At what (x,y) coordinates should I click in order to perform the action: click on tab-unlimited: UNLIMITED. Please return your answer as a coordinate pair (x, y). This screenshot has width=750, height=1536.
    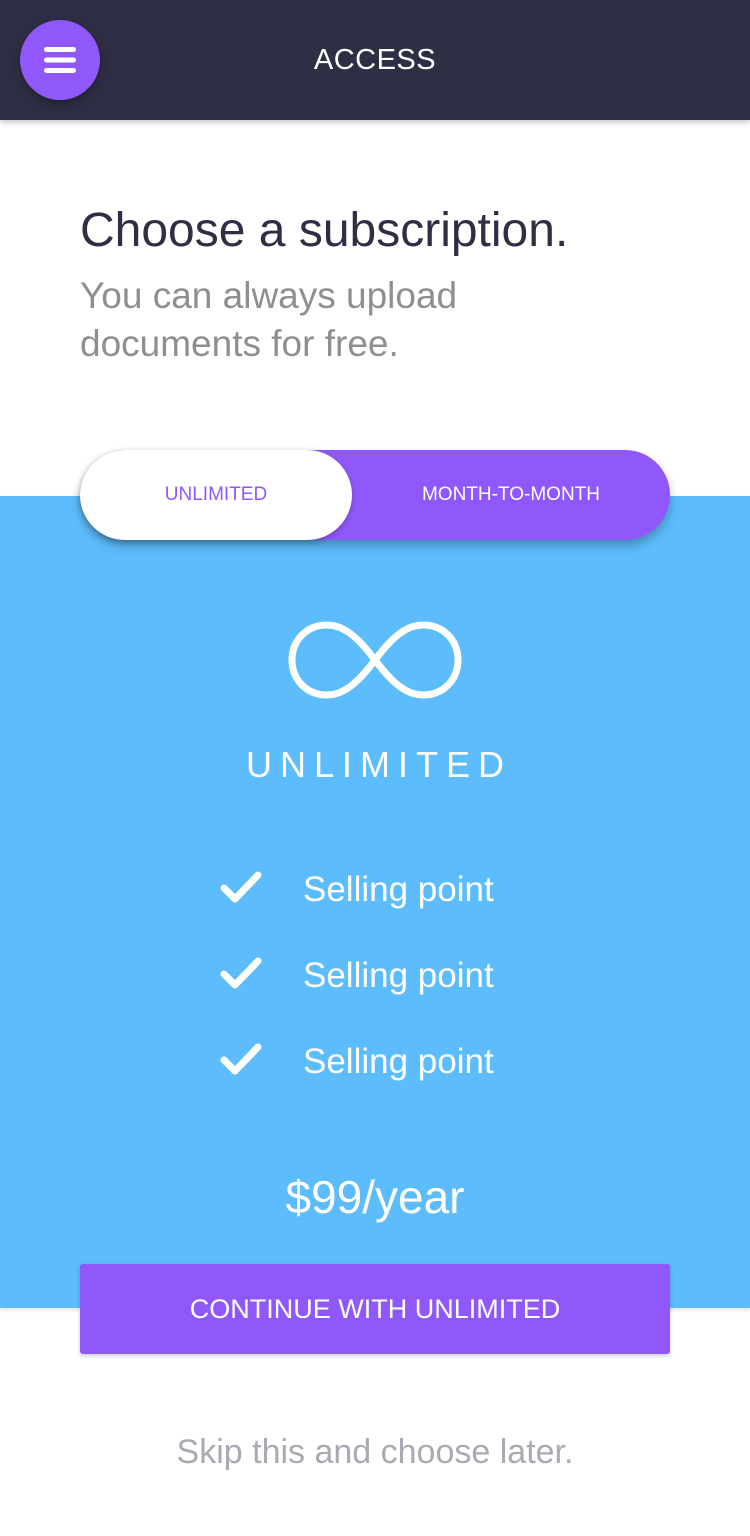
    Looking at the image, I should click on (216, 495).